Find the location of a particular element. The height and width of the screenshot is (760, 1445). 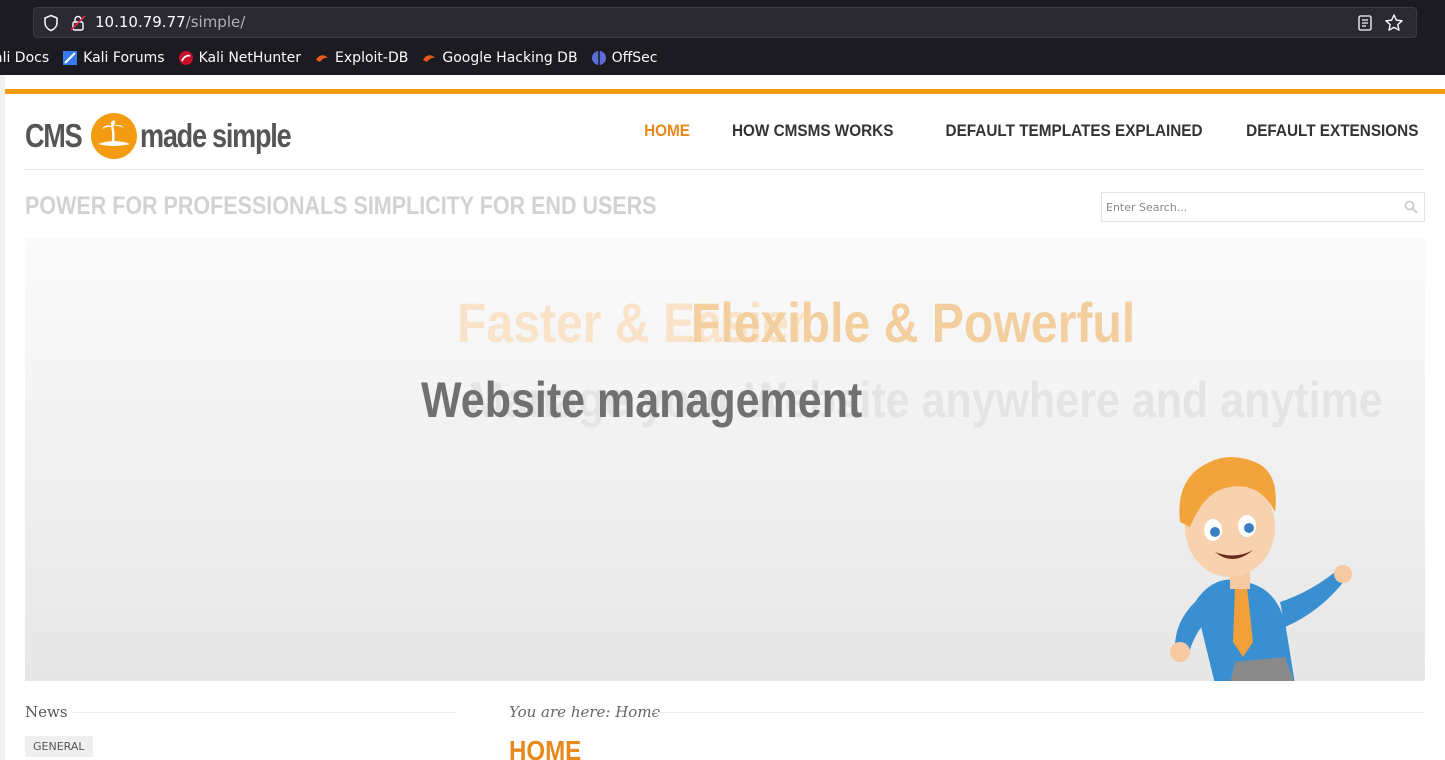

bookmark-label: OffSec is located at coordinates (634, 58).